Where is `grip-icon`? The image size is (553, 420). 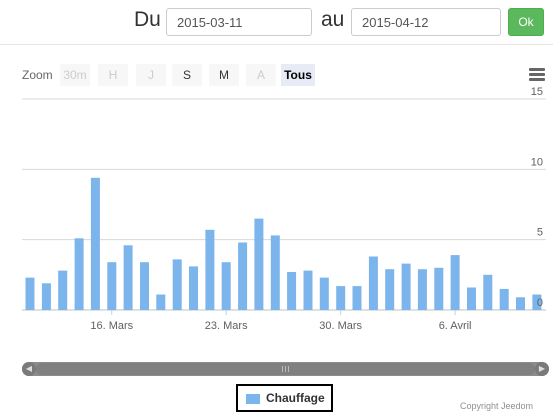
grip-icon is located at coordinates (285, 369).